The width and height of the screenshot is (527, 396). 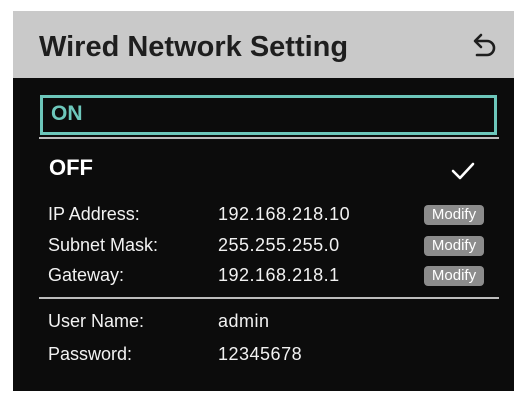 What do you see at coordinates (279, 245) in the screenshot?
I see `subnet-mask-value: 255.255.255.0` at bounding box center [279, 245].